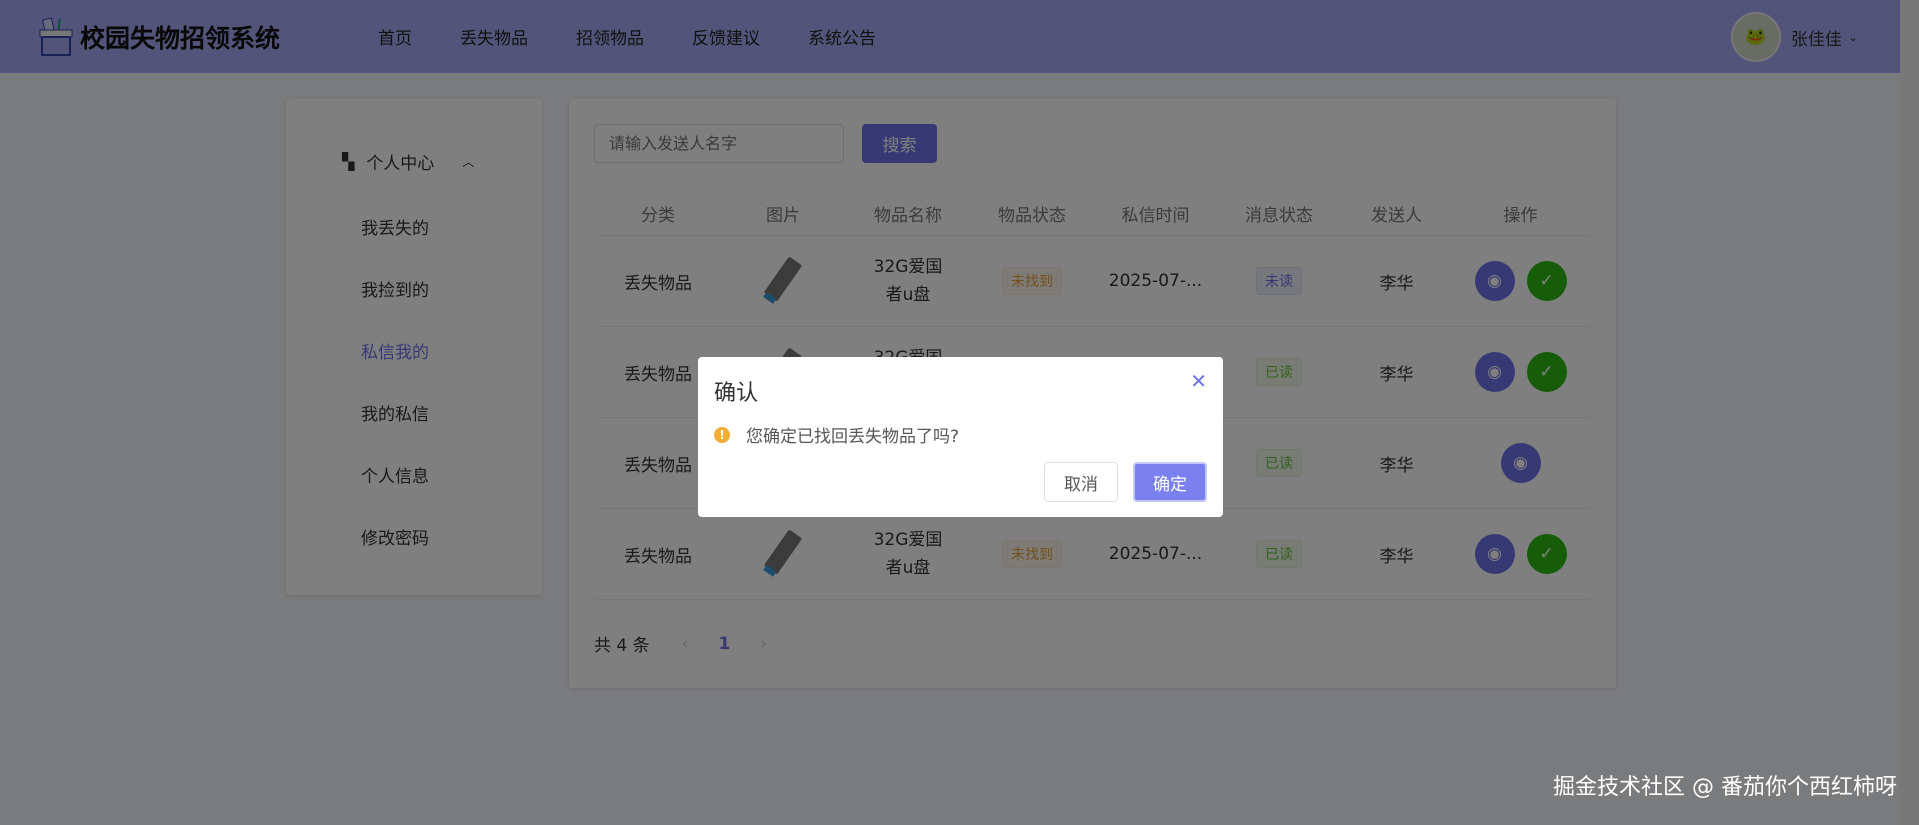  Describe the element at coordinates (722, 434) in the screenshot. I see `warning-icon: !` at that location.